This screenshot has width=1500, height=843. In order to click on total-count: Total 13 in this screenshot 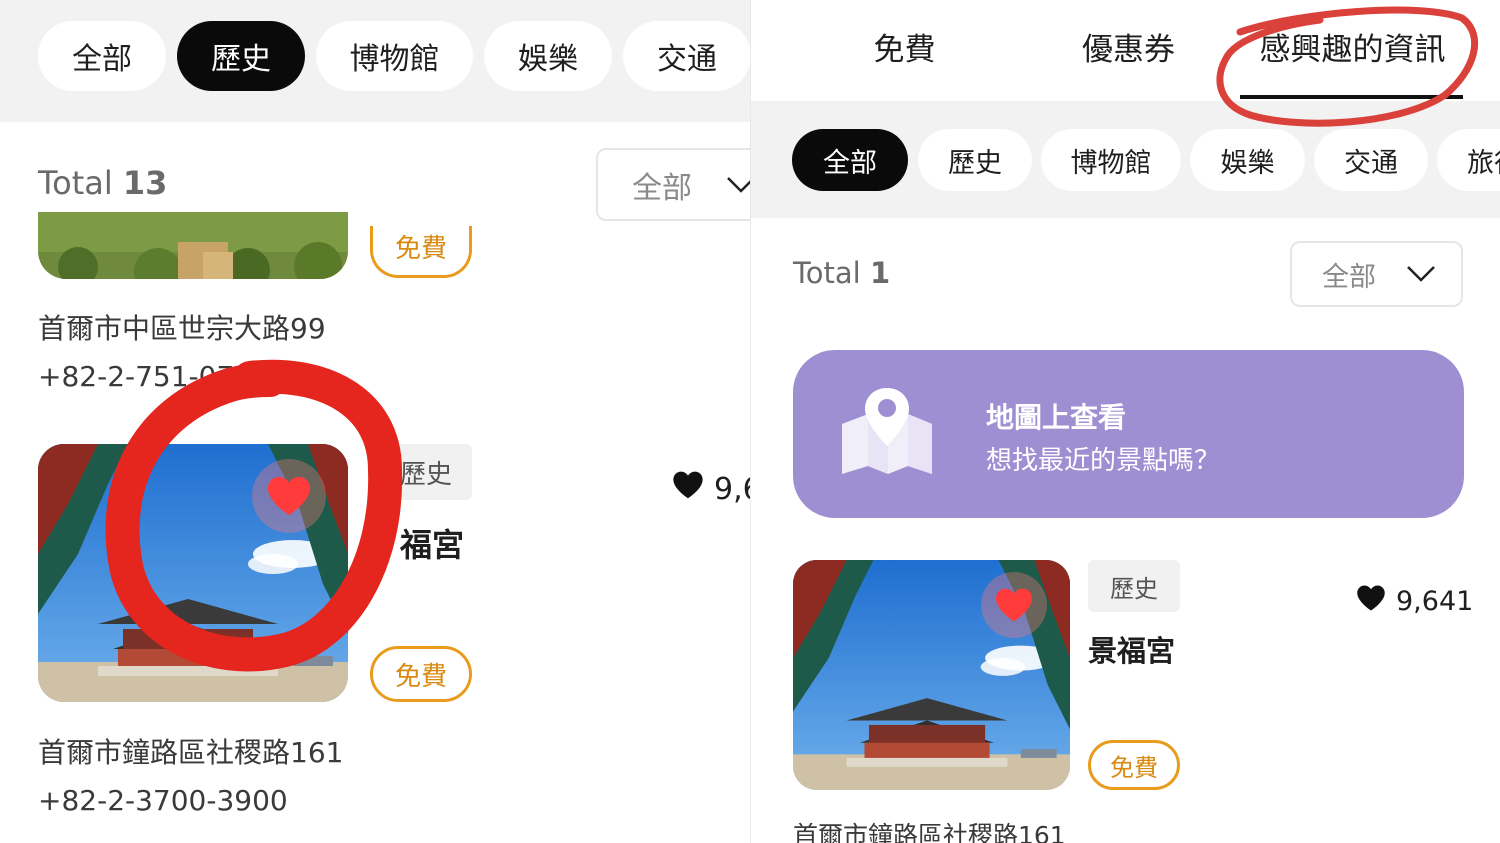, I will do `click(103, 183)`.